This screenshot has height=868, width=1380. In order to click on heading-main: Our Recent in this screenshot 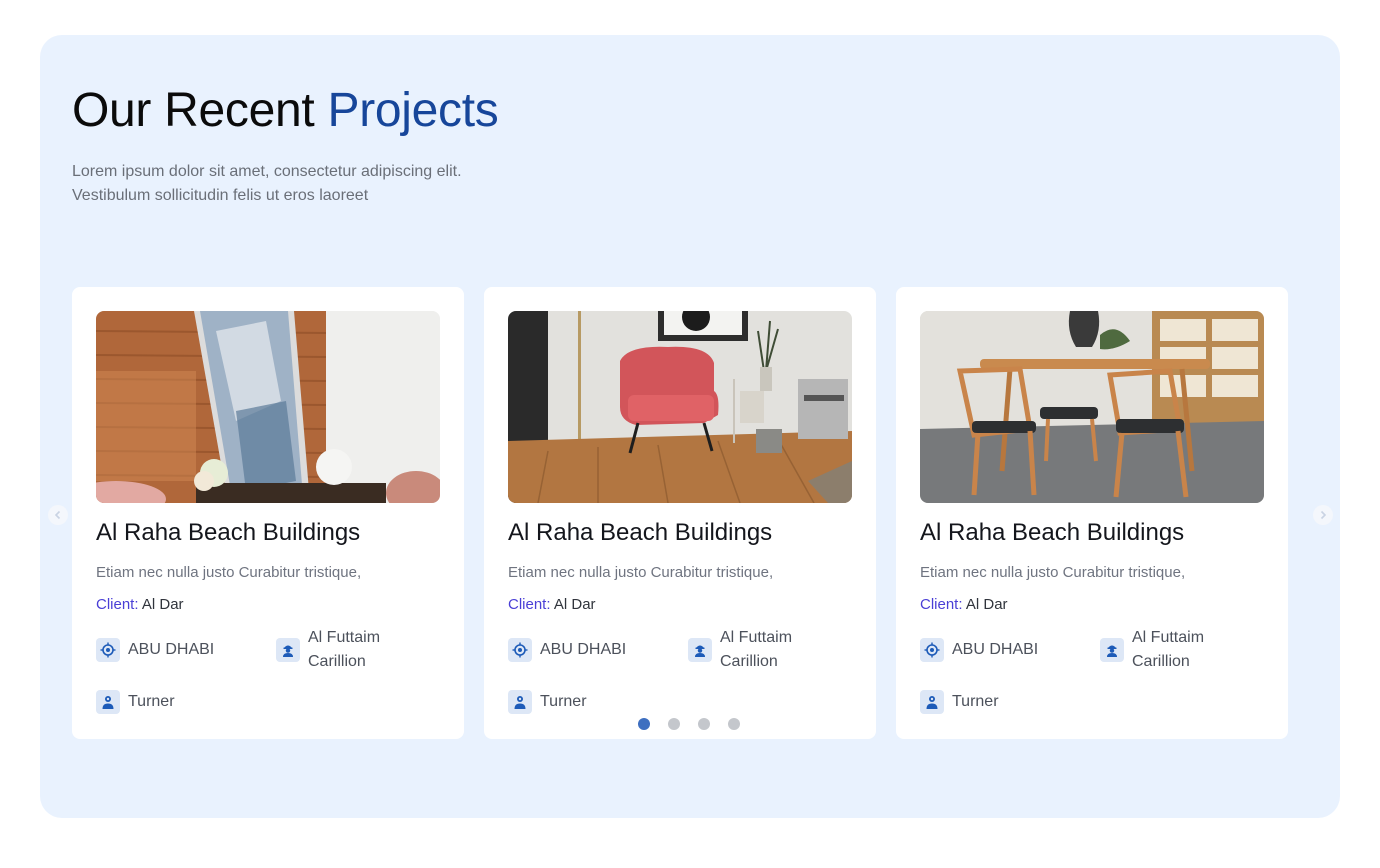, I will do `click(200, 110)`.